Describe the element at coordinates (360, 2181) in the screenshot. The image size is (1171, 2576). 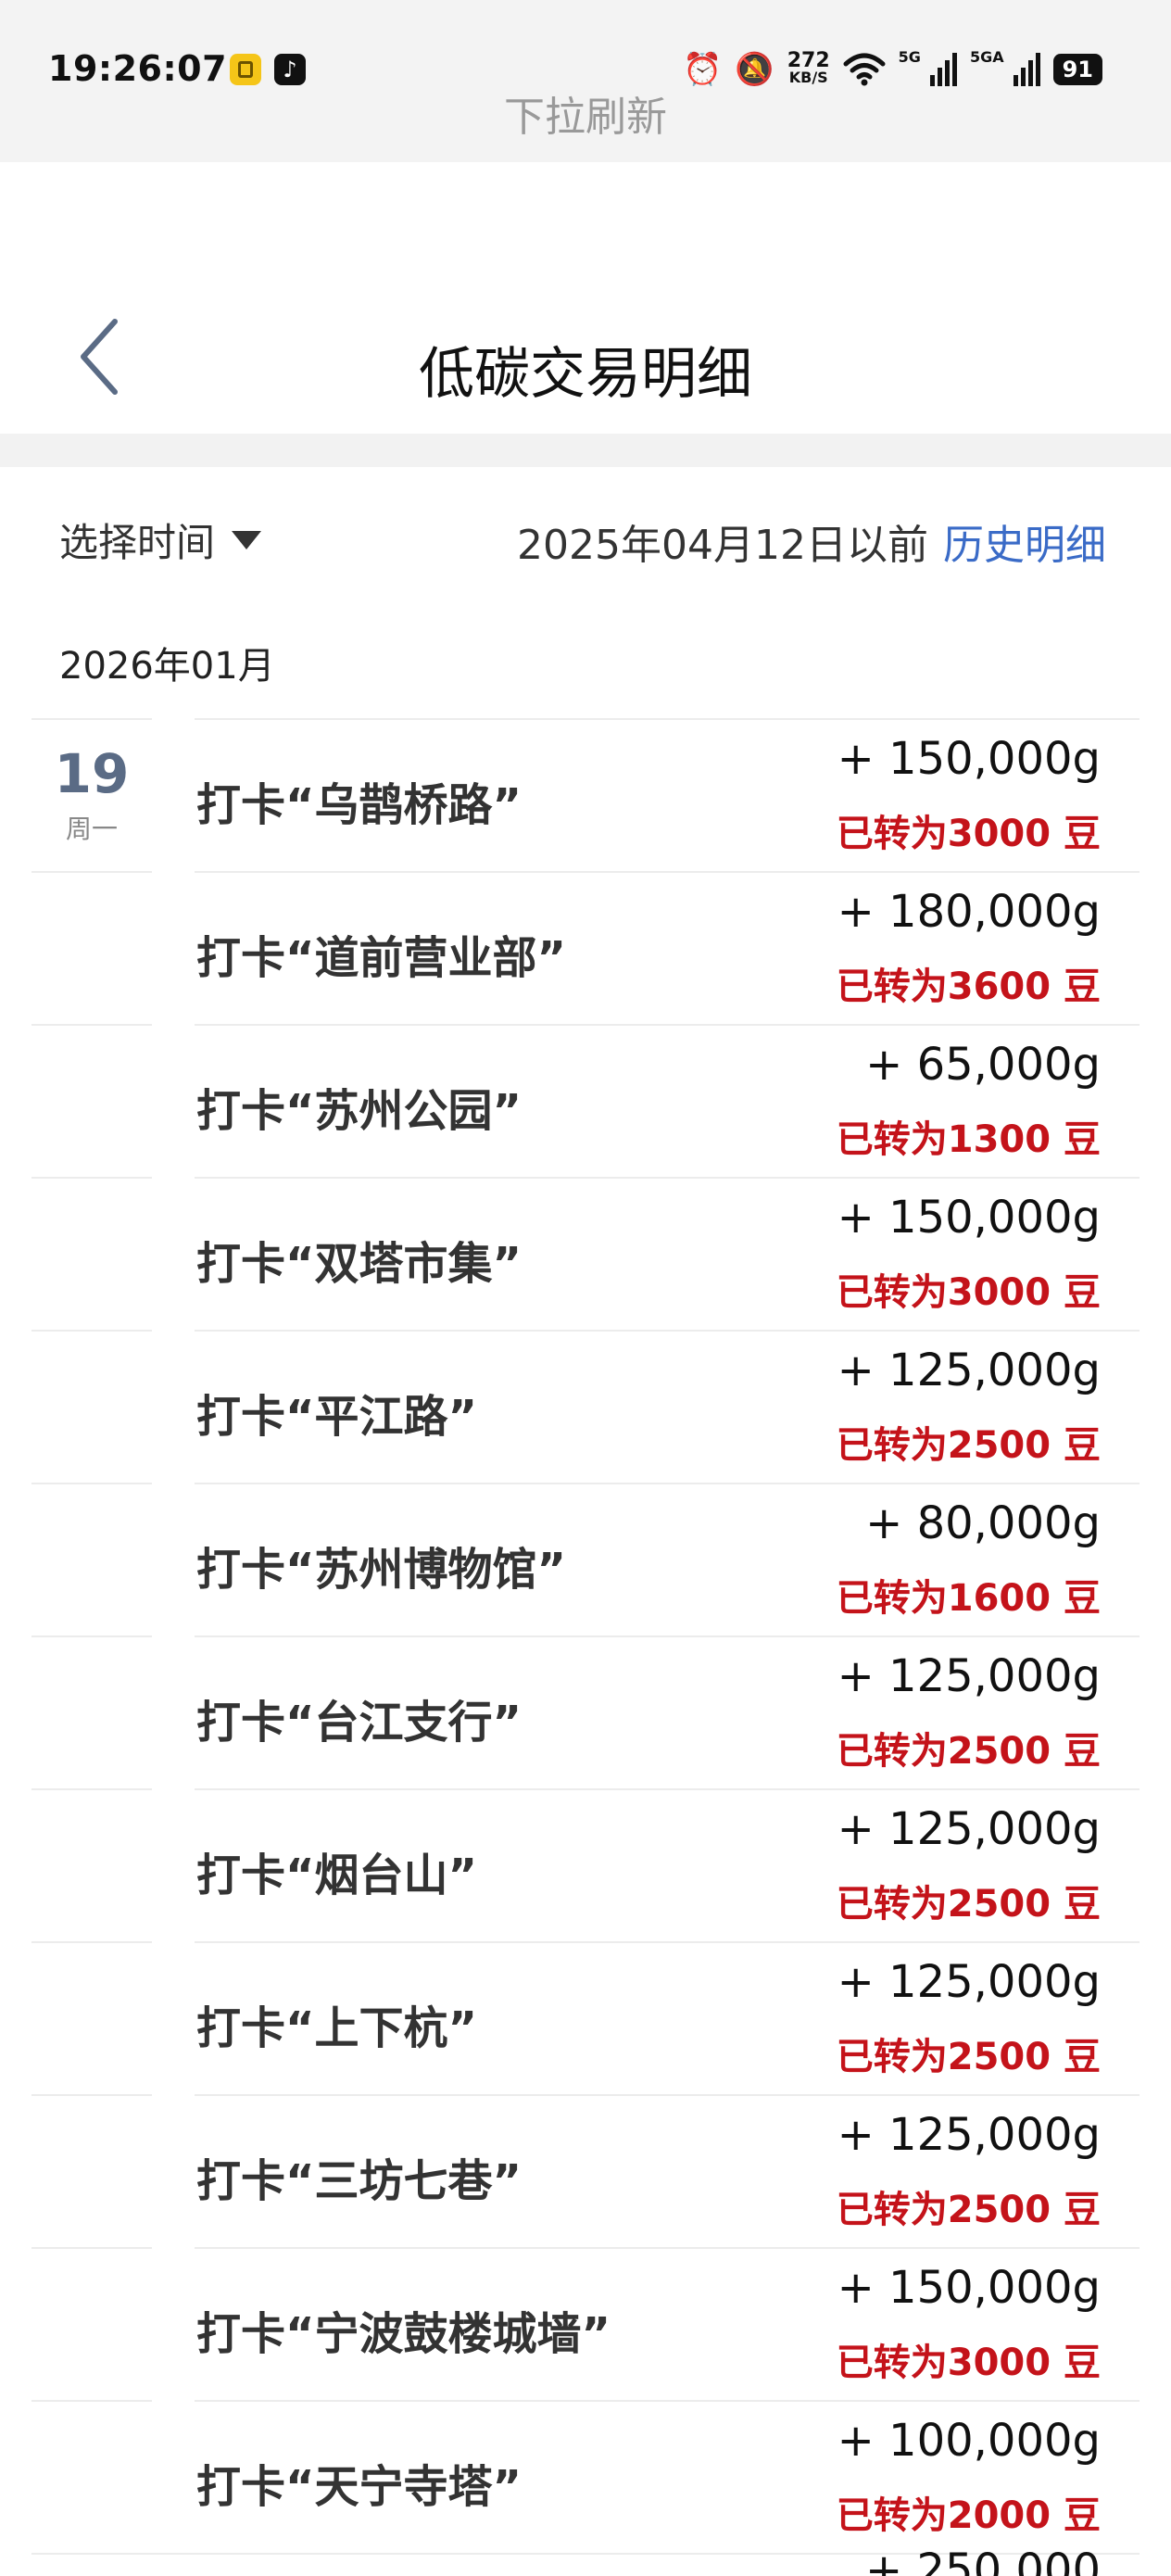
I see `item-title: 打卡“三坊七巷”` at that location.